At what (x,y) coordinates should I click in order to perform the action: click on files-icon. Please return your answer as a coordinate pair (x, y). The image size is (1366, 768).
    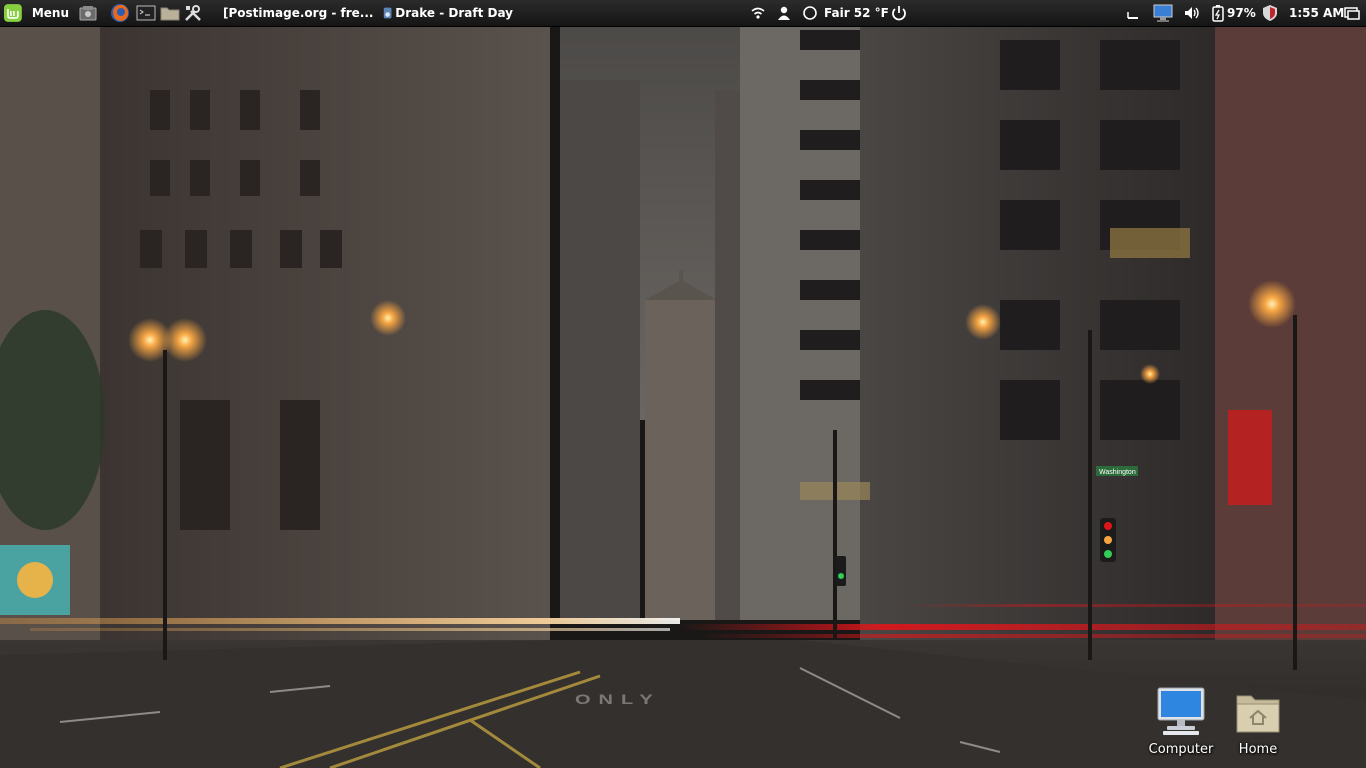
    Looking at the image, I should click on (88, 13).